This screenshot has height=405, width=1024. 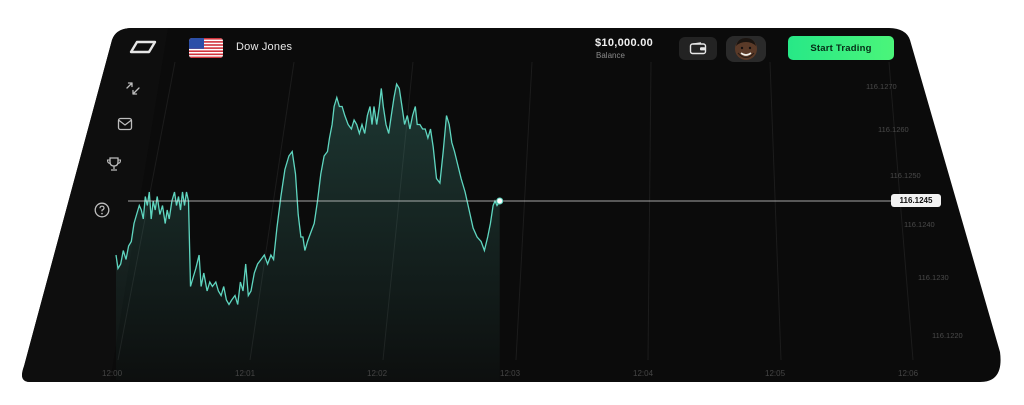 I want to click on start-trading-button: Start Trading, so click(x=841, y=48).